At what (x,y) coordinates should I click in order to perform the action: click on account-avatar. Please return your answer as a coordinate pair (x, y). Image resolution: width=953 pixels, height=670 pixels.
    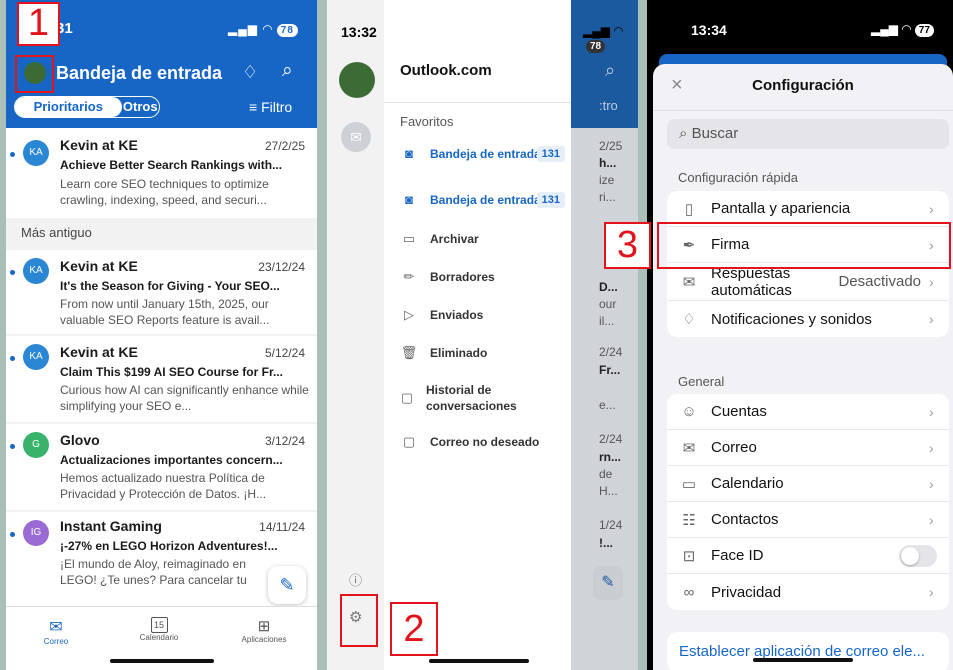
    Looking at the image, I should click on (357, 80).